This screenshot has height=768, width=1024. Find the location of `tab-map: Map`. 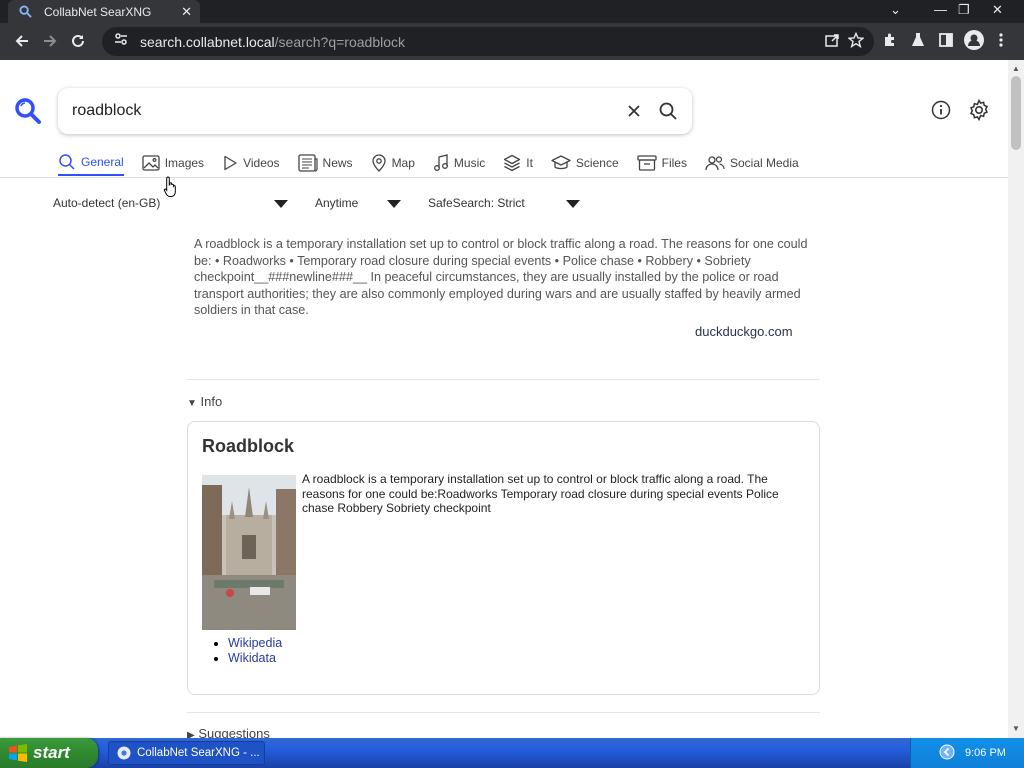

tab-map: Map is located at coordinates (393, 163).